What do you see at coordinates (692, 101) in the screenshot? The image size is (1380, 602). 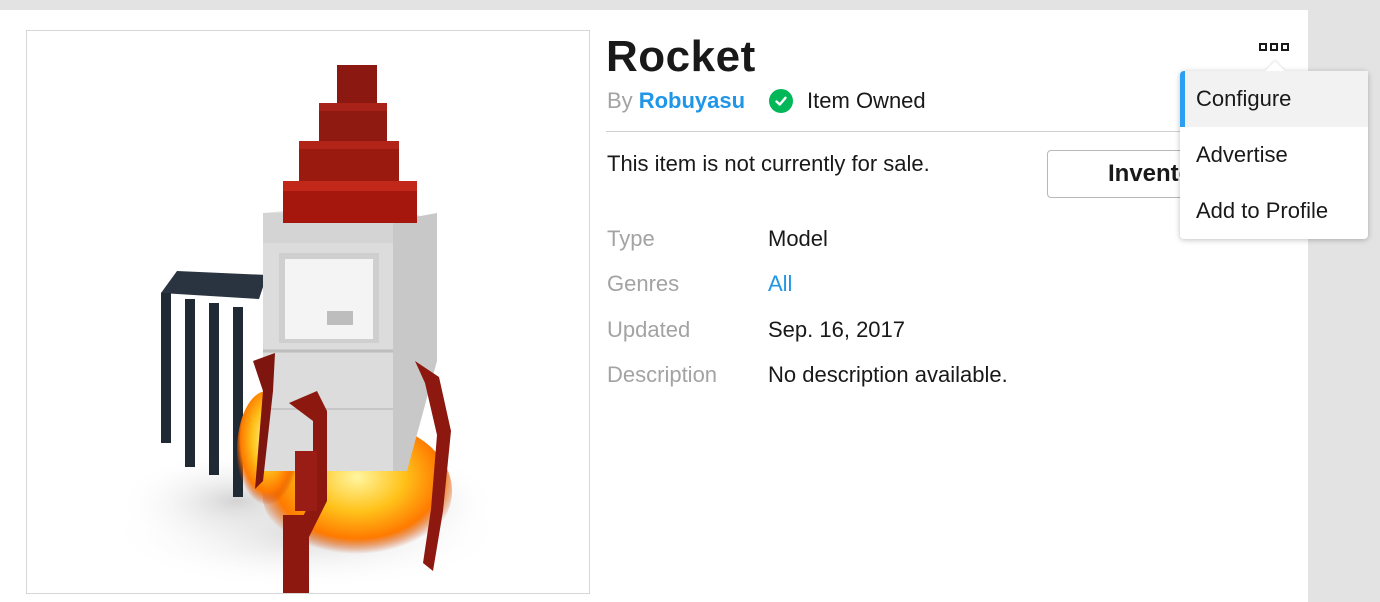 I see `creator-link: Robuyasu` at bounding box center [692, 101].